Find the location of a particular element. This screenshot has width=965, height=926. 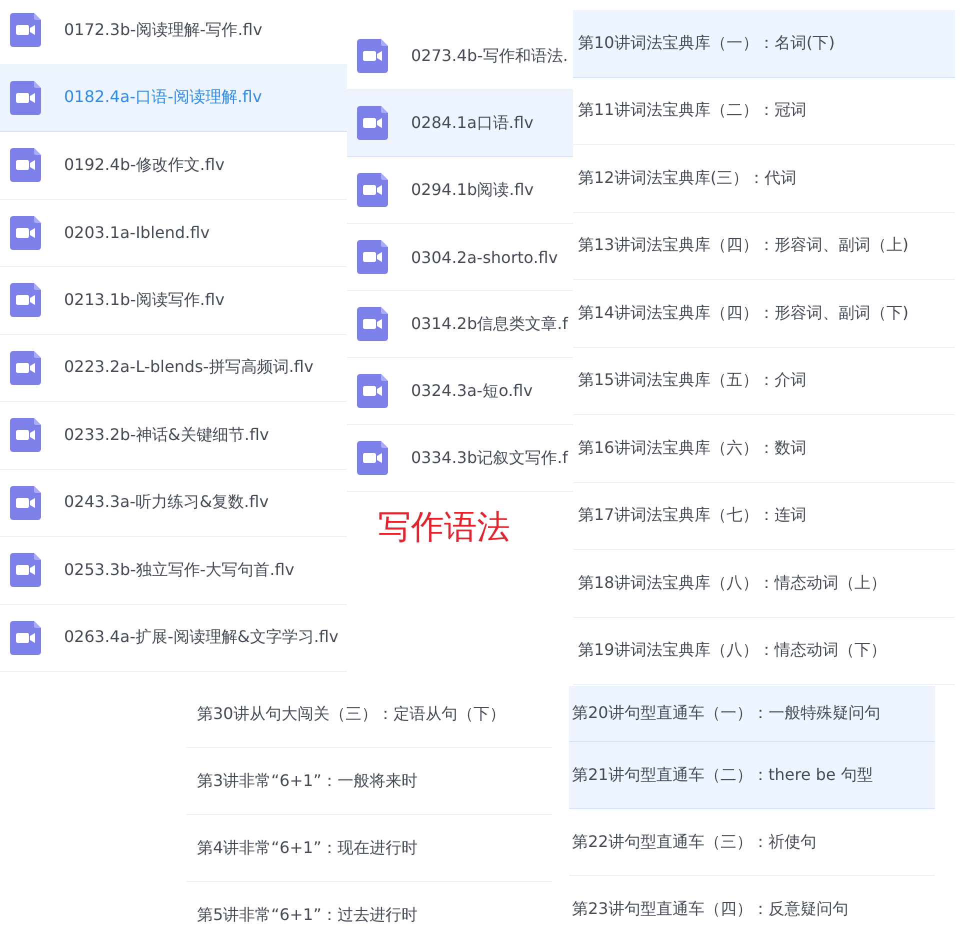

lesson-row: 第15讲词法宝典库（五）：介词 is located at coordinates (764, 381).